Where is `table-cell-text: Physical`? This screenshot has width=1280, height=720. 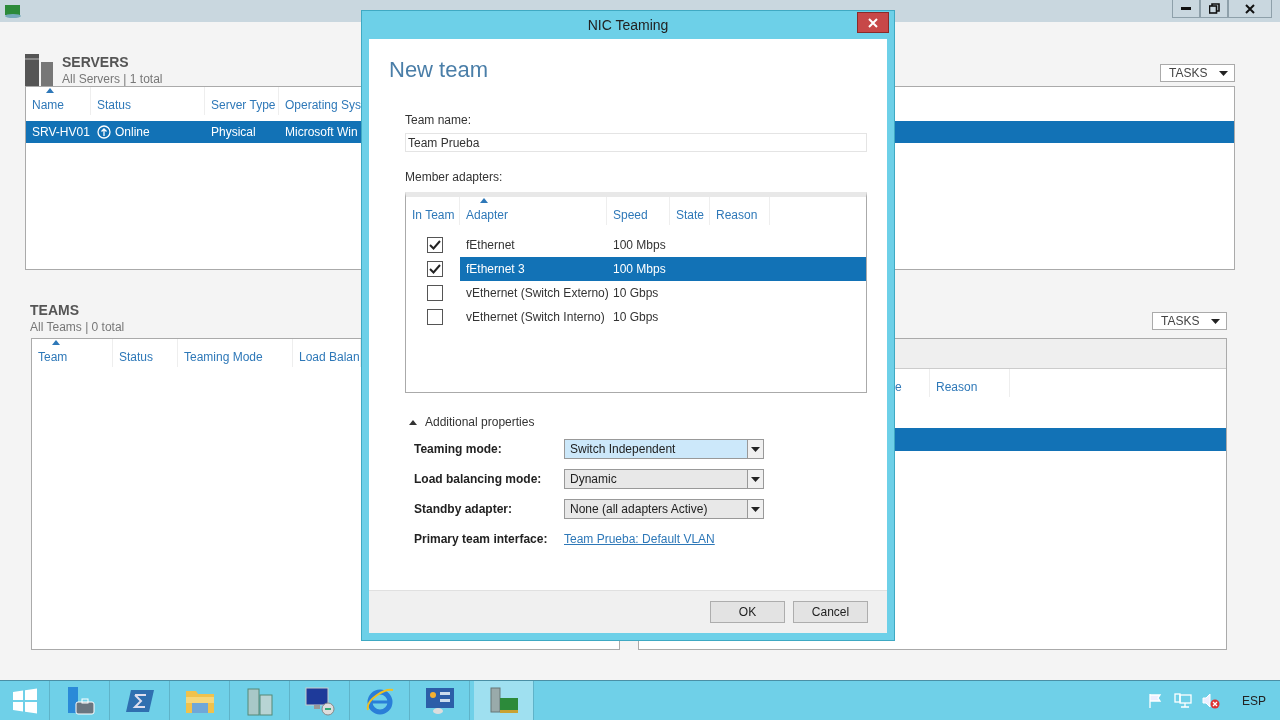
table-cell-text: Physical is located at coordinates (233, 132).